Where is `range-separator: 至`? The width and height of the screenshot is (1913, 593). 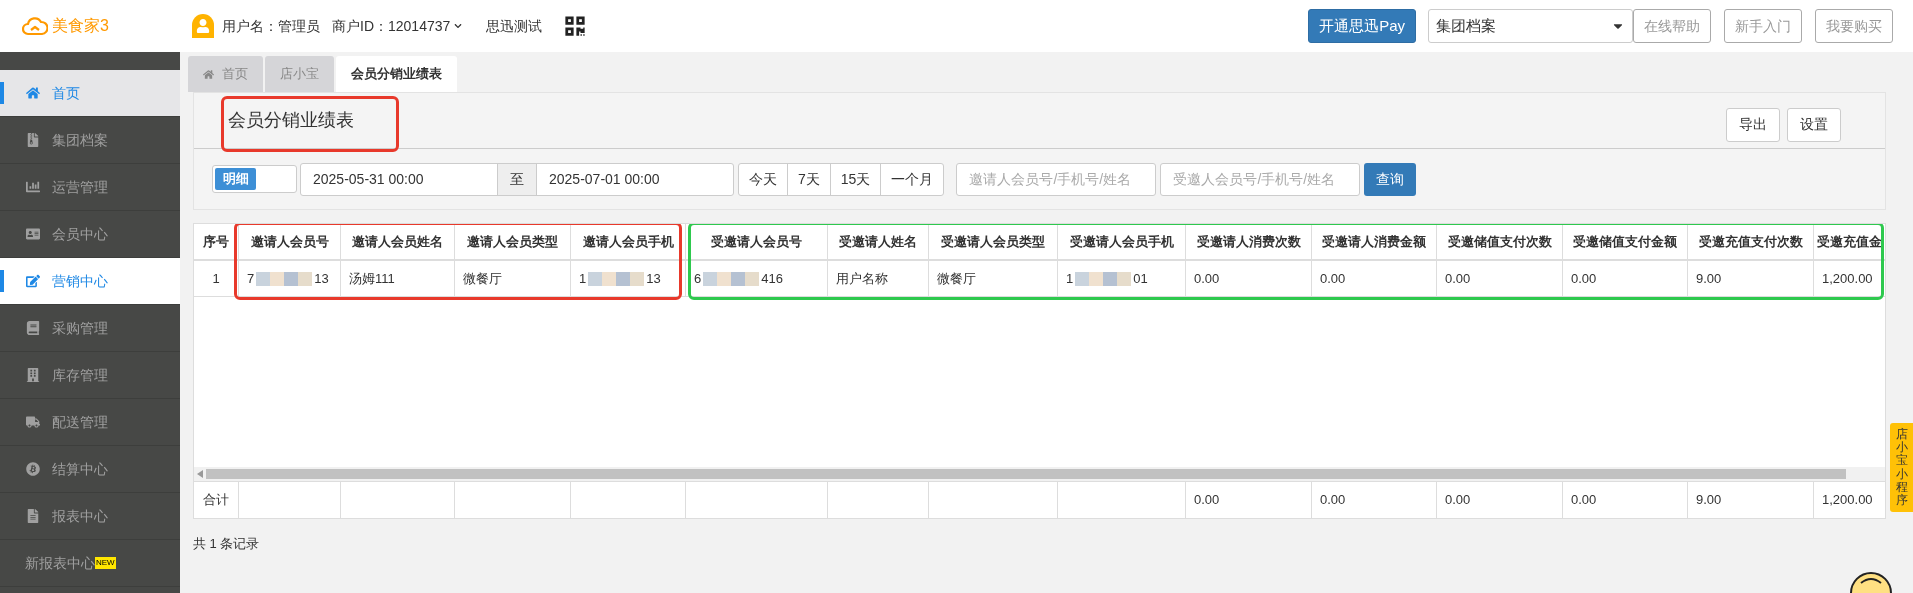
range-separator: 至 is located at coordinates (517, 179).